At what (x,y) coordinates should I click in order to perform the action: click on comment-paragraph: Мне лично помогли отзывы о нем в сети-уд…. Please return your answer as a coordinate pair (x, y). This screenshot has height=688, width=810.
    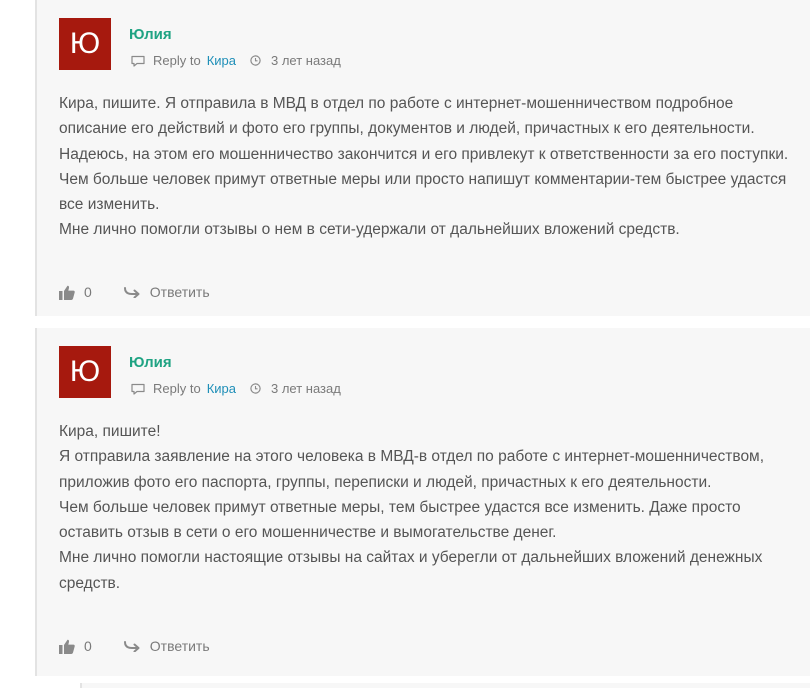
    Looking at the image, I should click on (369, 230).